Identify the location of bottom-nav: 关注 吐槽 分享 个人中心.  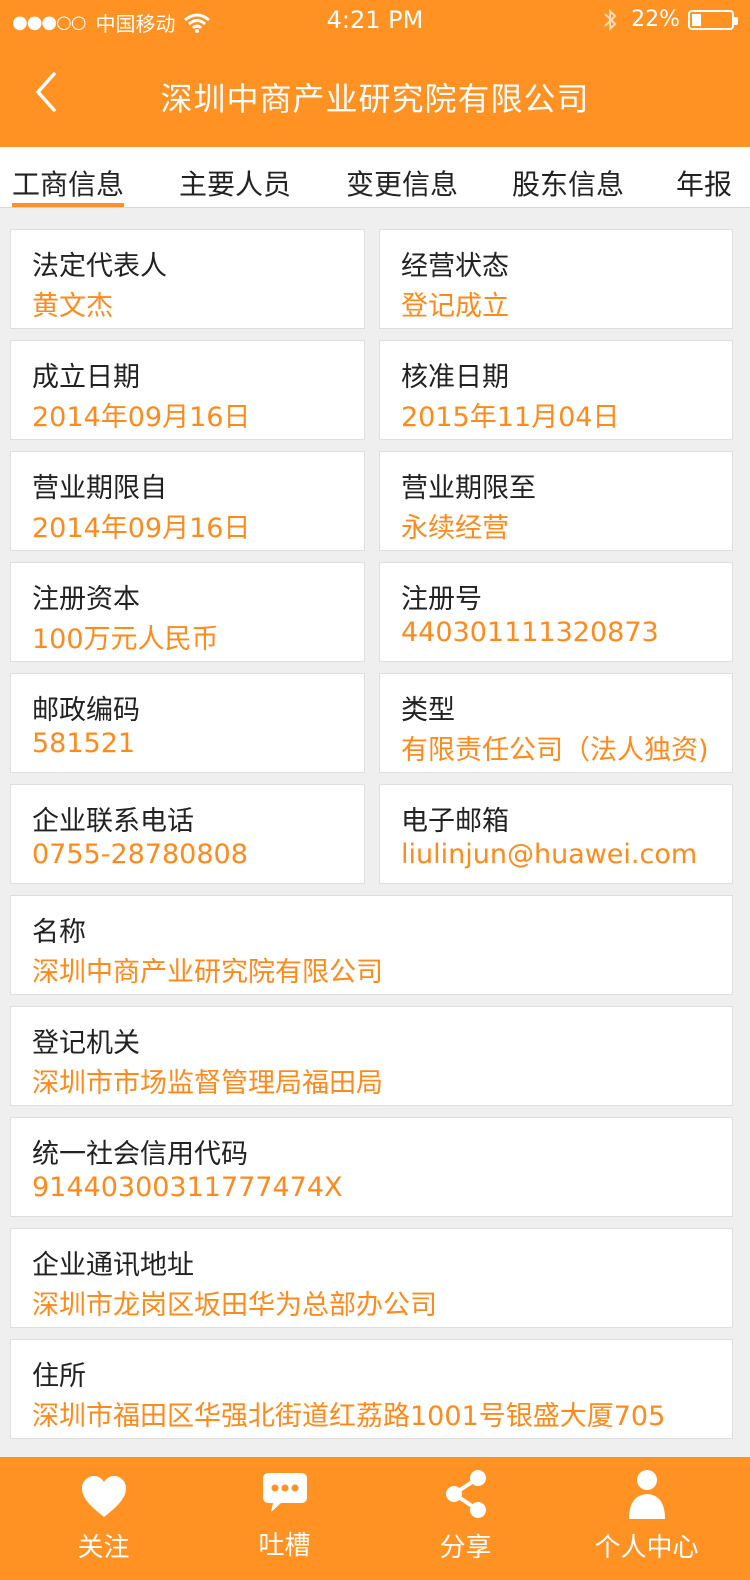
(375, 1518).